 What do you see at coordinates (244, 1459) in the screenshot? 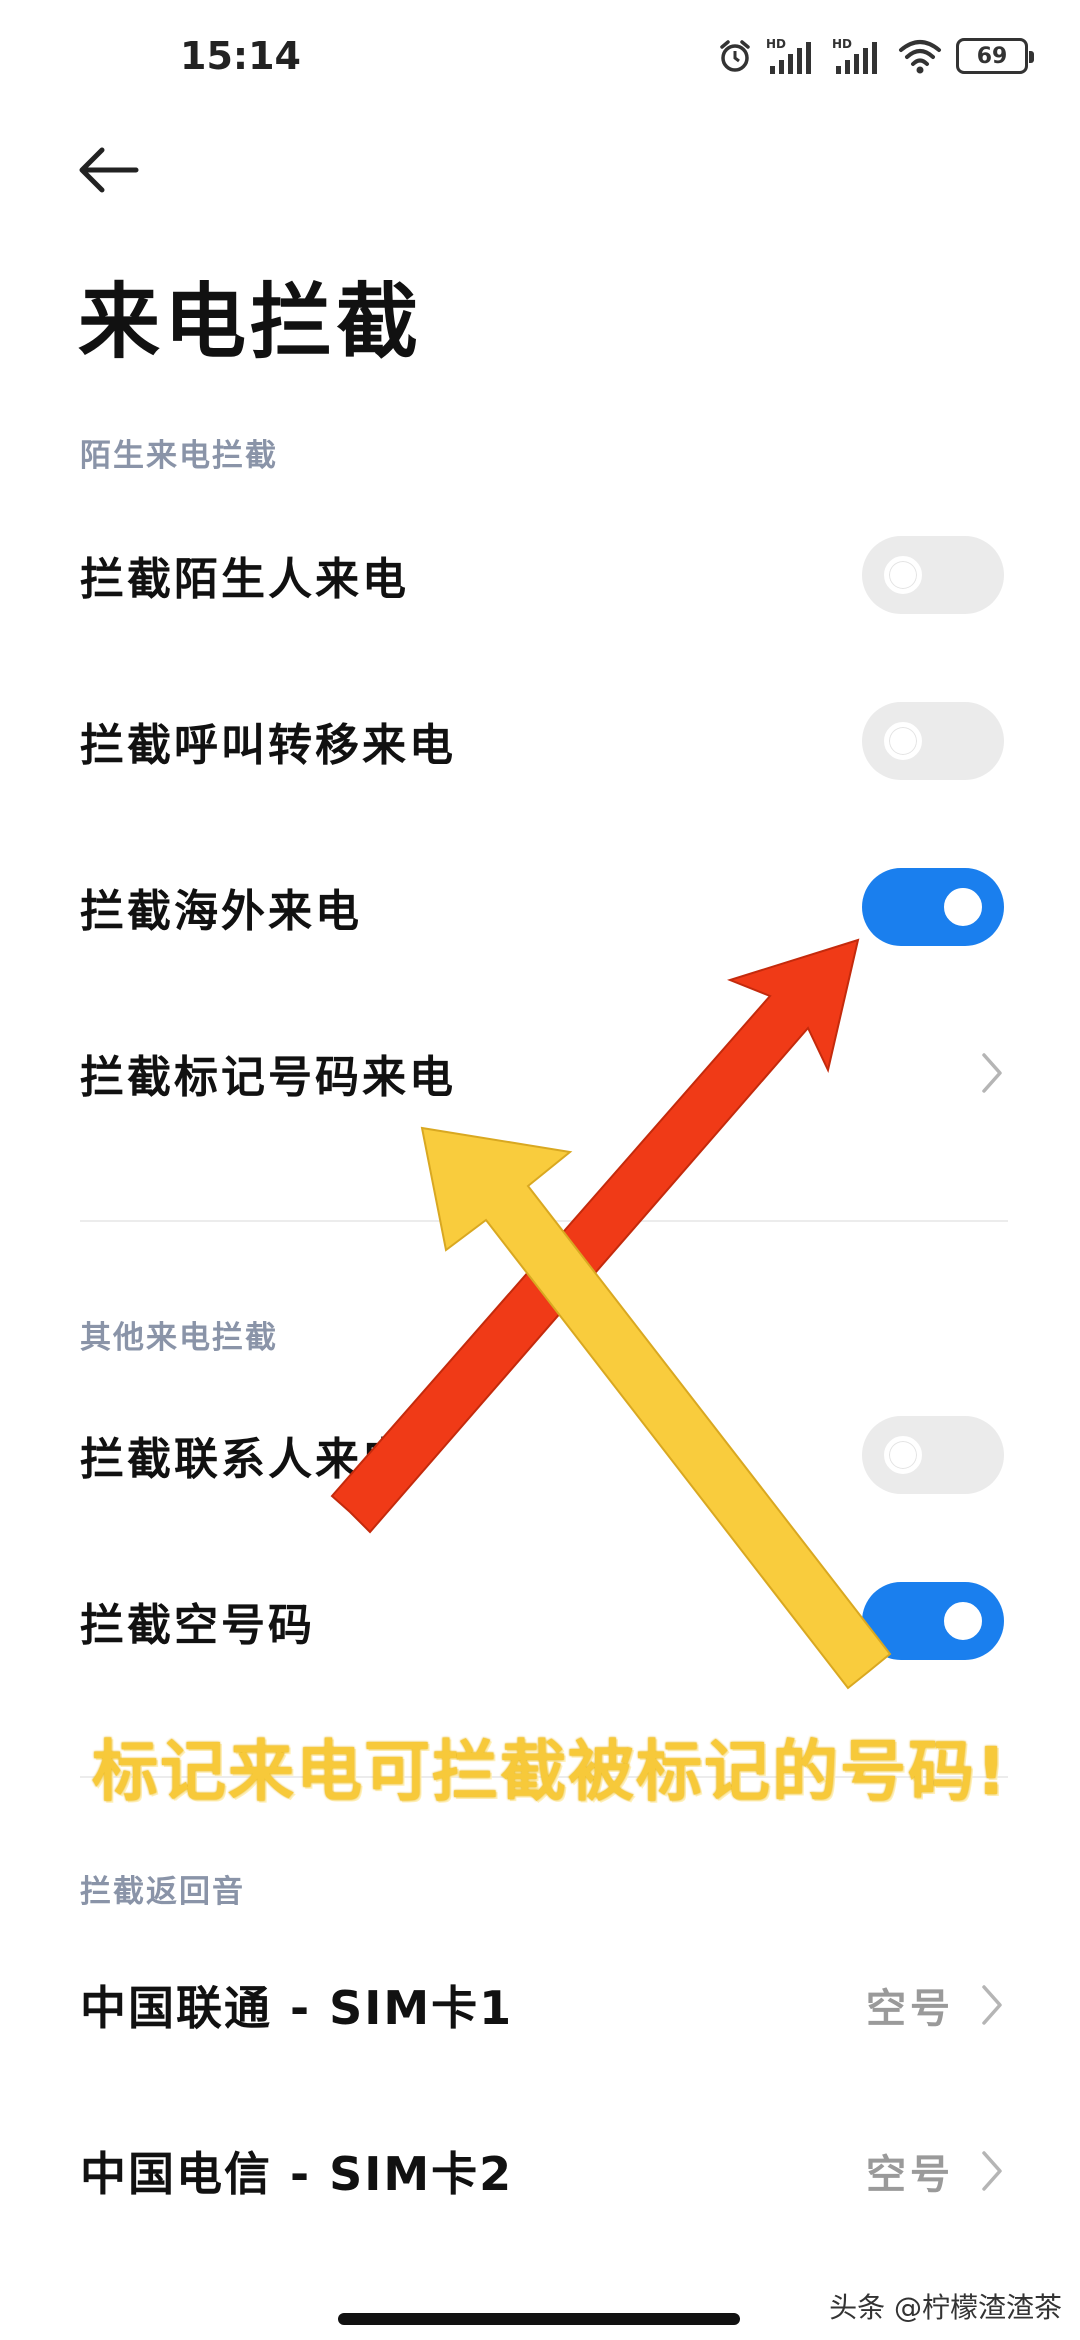
I see `row-label: 拦截联系人来电` at bounding box center [244, 1459].